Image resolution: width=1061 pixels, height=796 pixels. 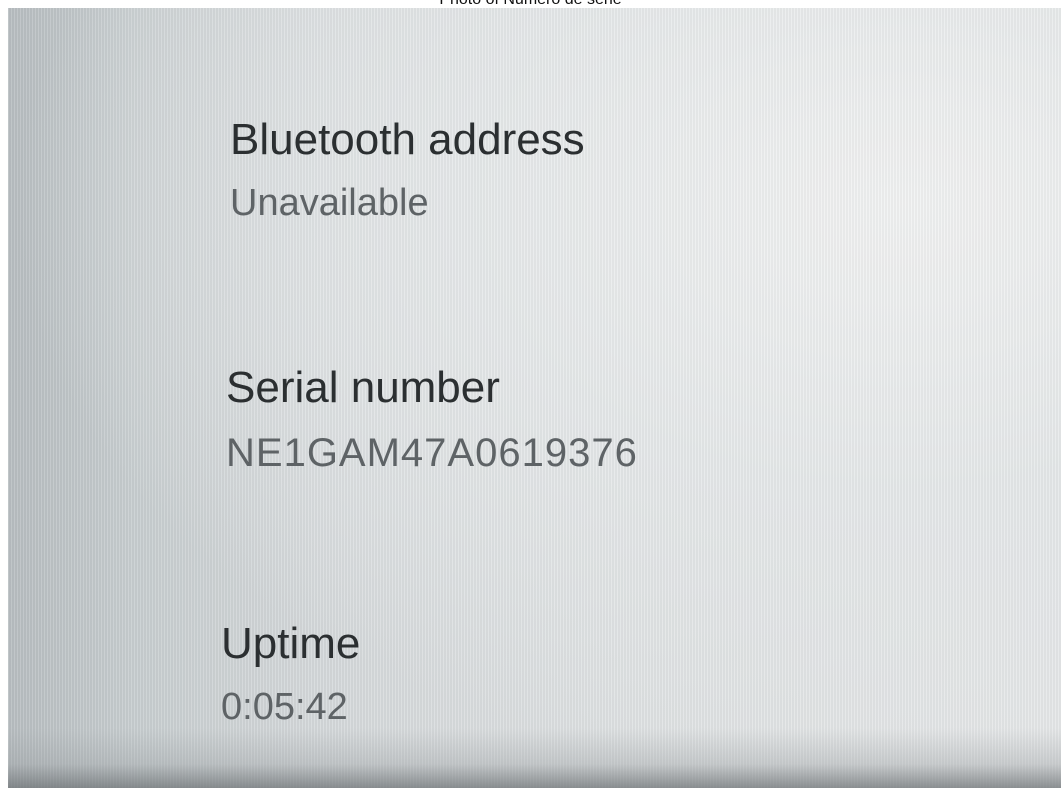 What do you see at coordinates (291, 643) in the screenshot?
I see `uptime-title: Uptime` at bounding box center [291, 643].